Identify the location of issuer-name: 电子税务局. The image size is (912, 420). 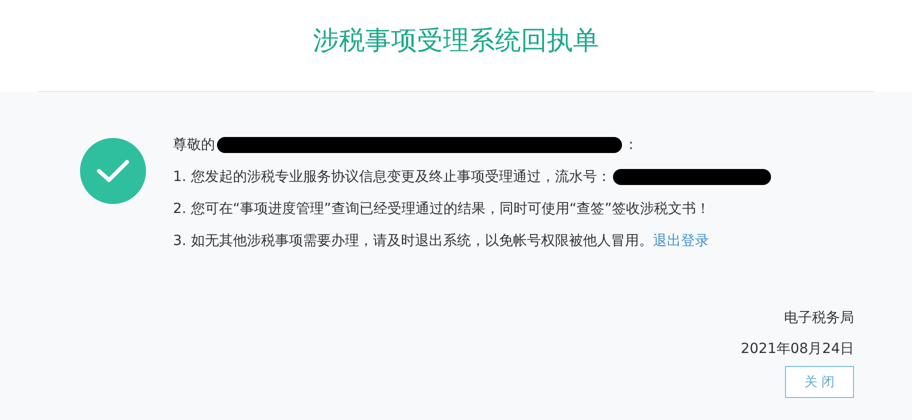
(819, 318).